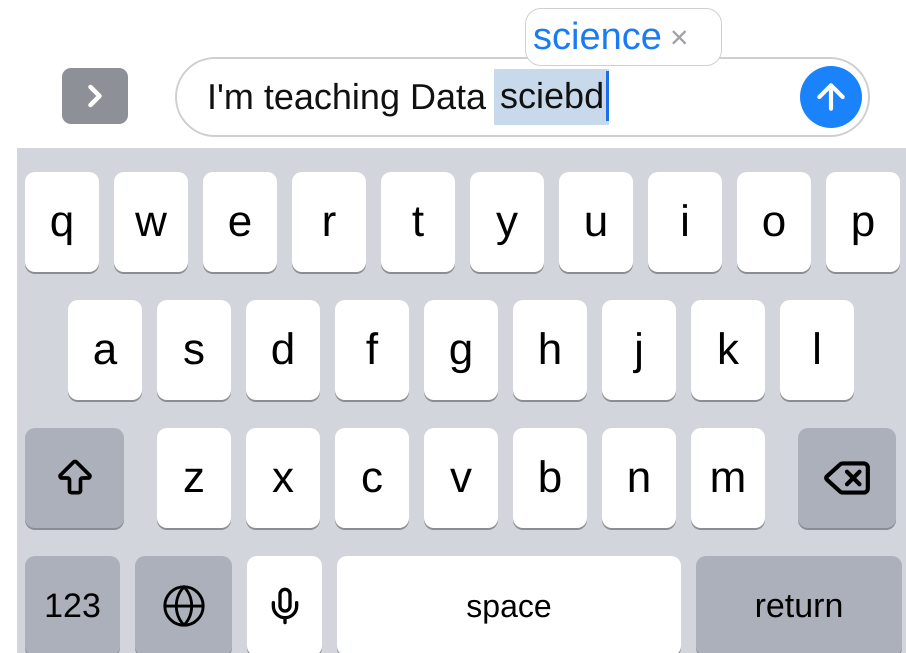 This screenshot has width=906, height=653. Describe the element at coordinates (151, 222) in the screenshot. I see `letter-key: w` at that location.